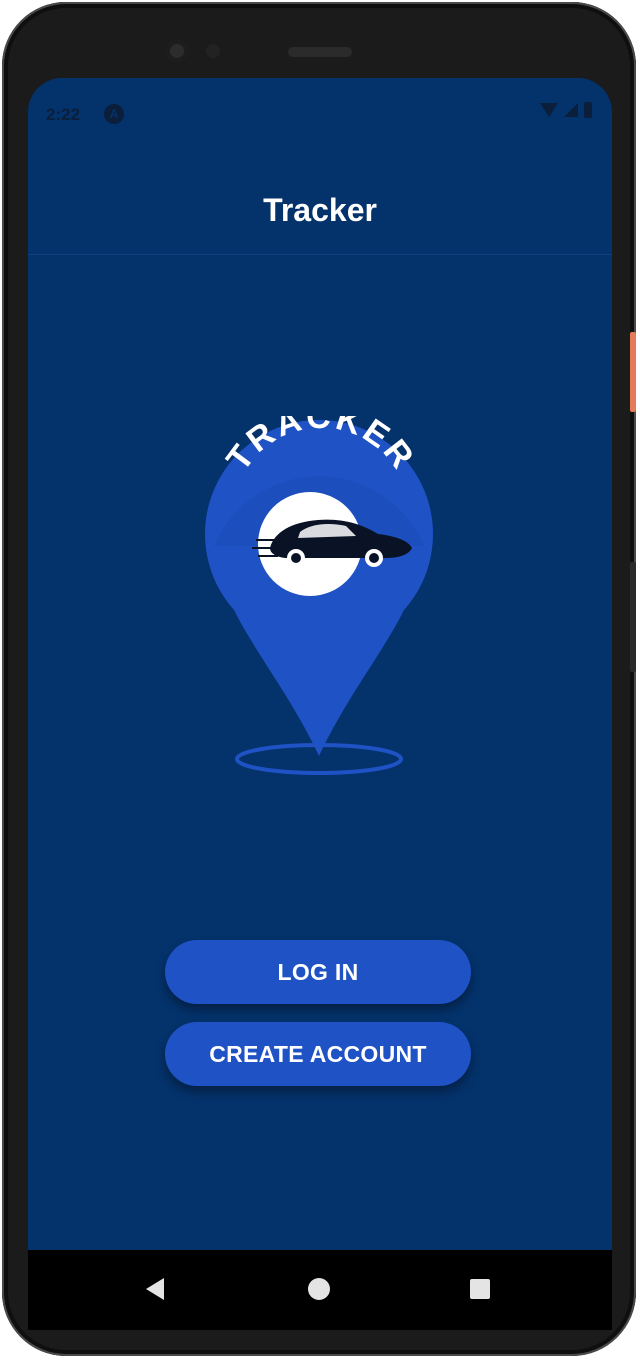 Image resolution: width=640 pixels, height=1360 pixels. Describe the element at coordinates (155, 1289) in the screenshot. I see `back-icon` at that location.